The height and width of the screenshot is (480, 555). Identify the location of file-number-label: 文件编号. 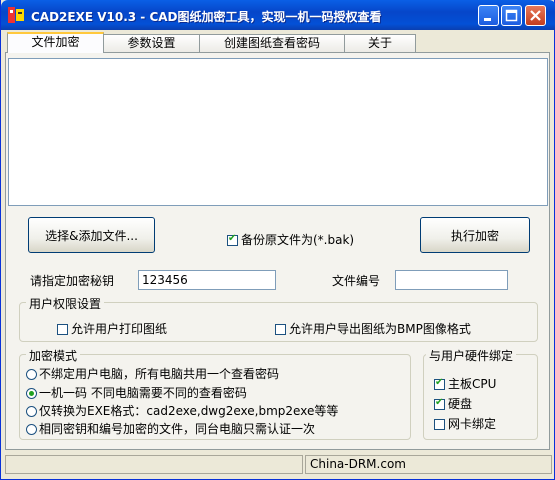
(356, 281).